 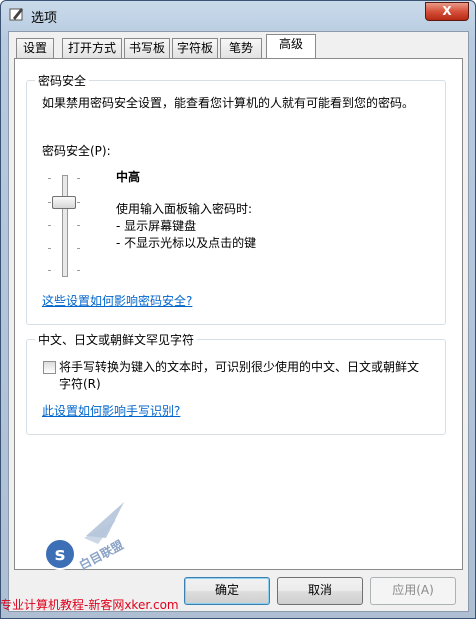 What do you see at coordinates (238, 15) in the screenshot?
I see `title-bar: 选项 X` at bounding box center [238, 15].